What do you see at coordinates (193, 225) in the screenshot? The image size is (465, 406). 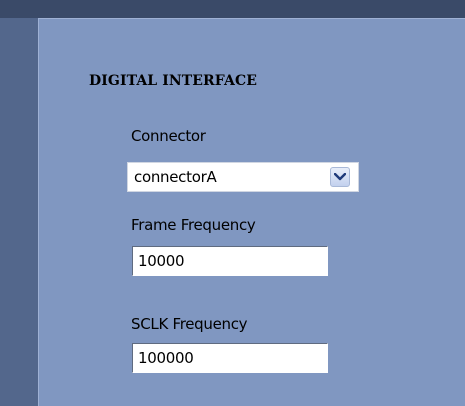 I see `frame-frequency-label: Frame Frequency` at bounding box center [193, 225].